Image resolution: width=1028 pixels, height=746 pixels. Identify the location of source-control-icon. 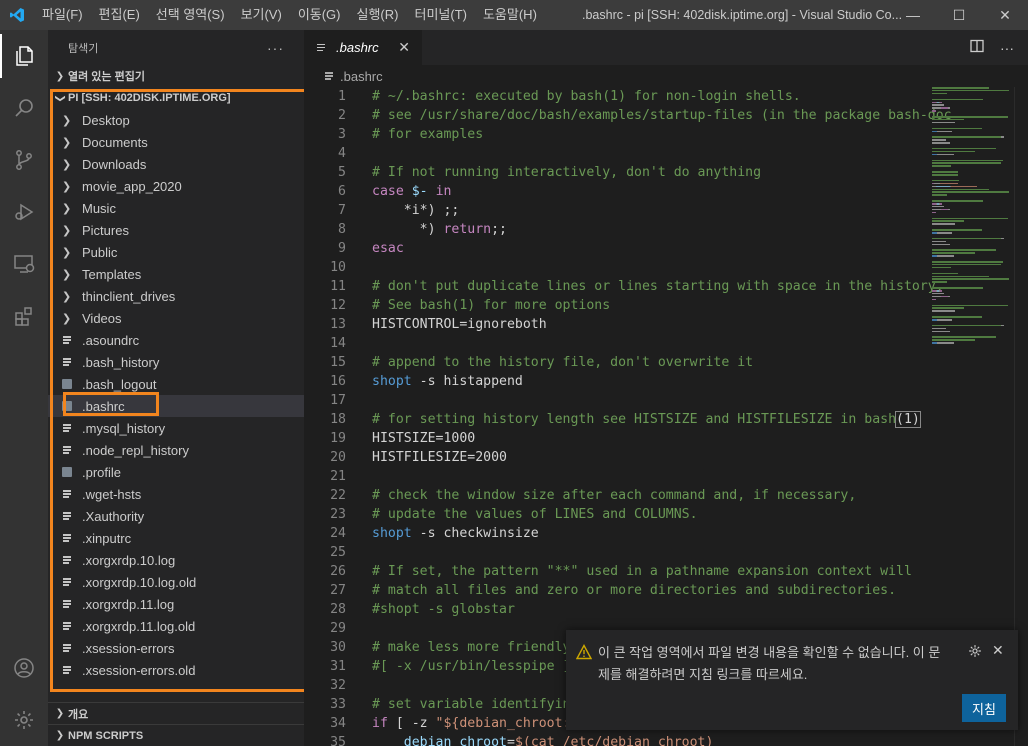
(24, 160).